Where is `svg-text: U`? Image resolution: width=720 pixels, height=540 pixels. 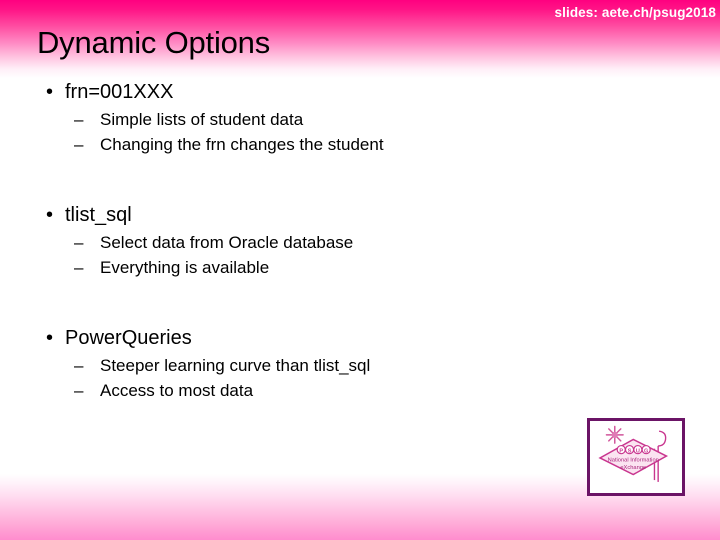
svg-text: U is located at coordinates (638, 451).